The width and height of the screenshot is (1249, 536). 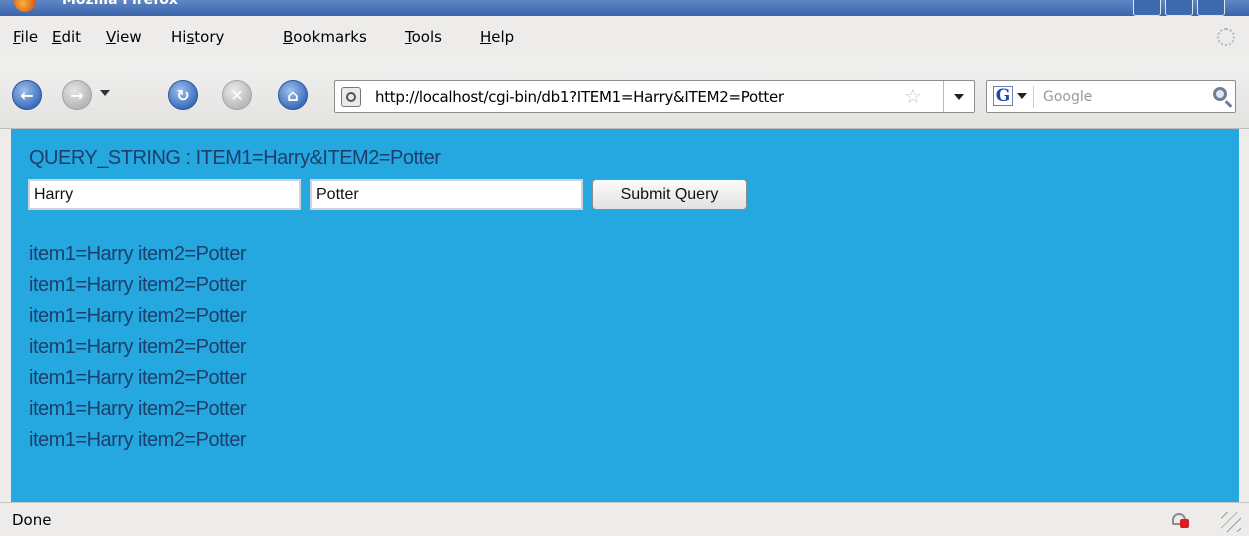 I want to click on menu-help: Help, so click(x=497, y=37).